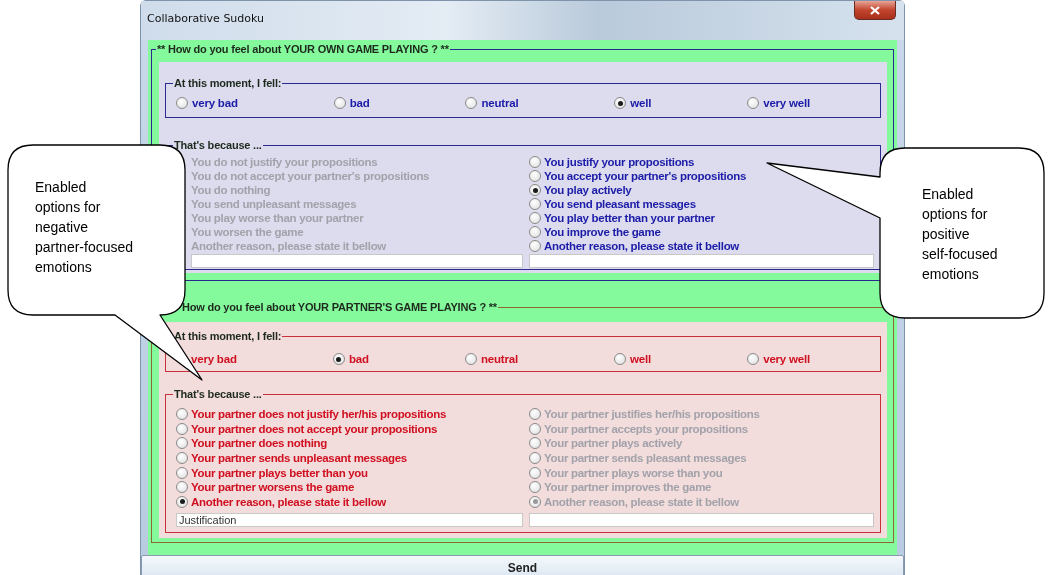 The height and width of the screenshot is (575, 1048). What do you see at coordinates (252, 443) in the screenshot?
I see `radio-option: Your partner does nothing` at bounding box center [252, 443].